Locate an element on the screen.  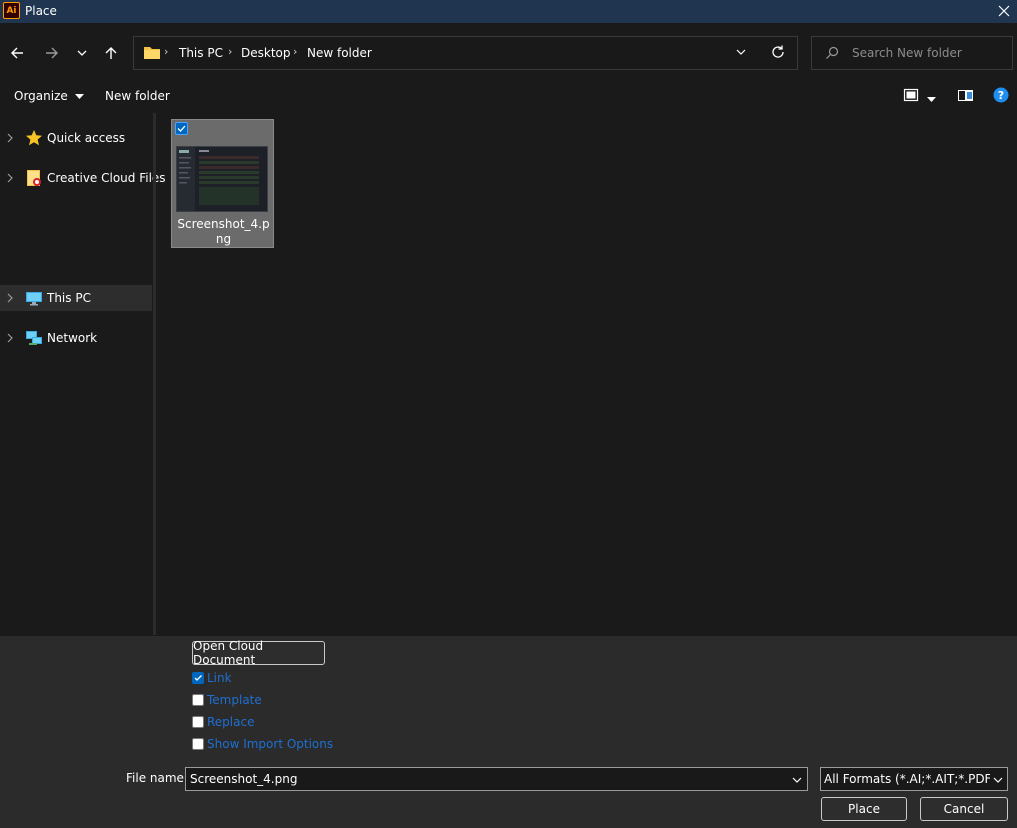
sidebar-item-label: This PC is located at coordinates (69, 298).